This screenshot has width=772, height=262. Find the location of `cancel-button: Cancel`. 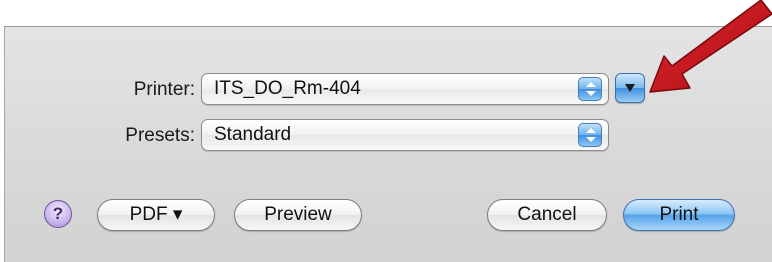

cancel-button: Cancel is located at coordinates (547, 215).